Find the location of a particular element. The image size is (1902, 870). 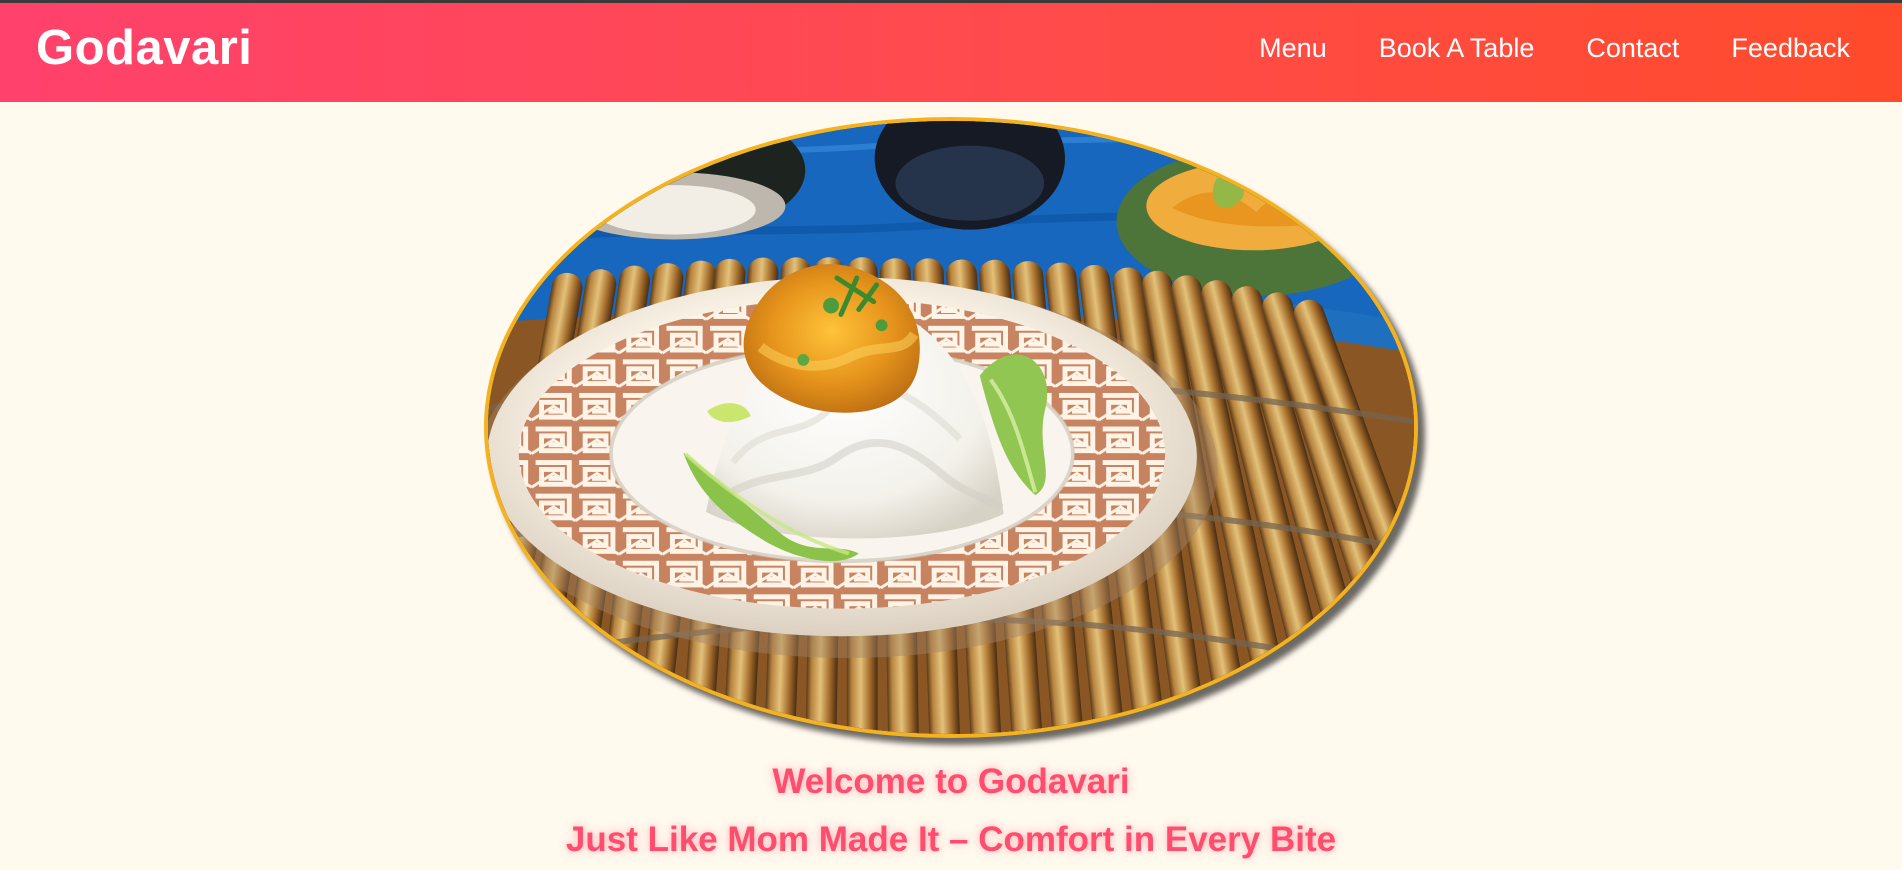

top-border is located at coordinates (951, 1).